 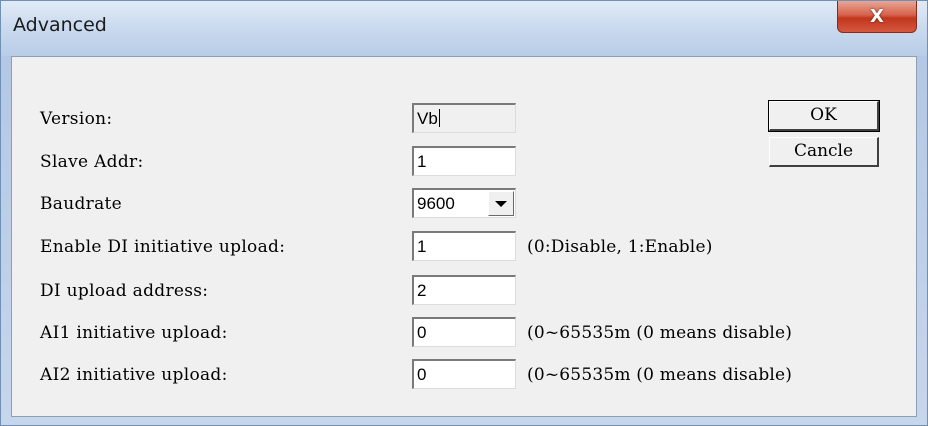 I want to click on baudrate-label: Baudrate, so click(x=81, y=204).